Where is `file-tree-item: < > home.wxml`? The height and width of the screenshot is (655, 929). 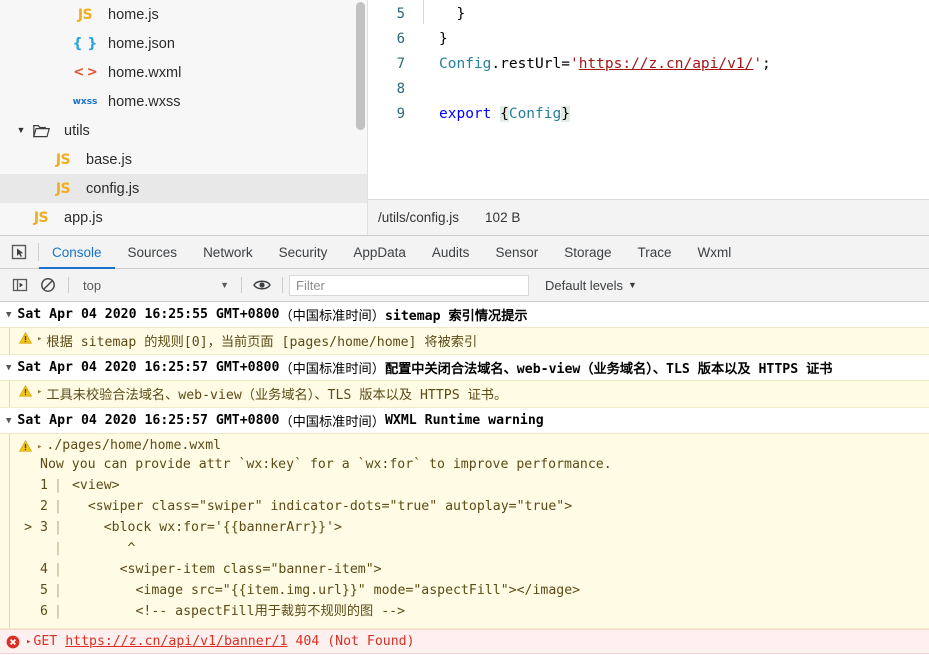
file-tree-item: < > home.wxml is located at coordinates (183, 72).